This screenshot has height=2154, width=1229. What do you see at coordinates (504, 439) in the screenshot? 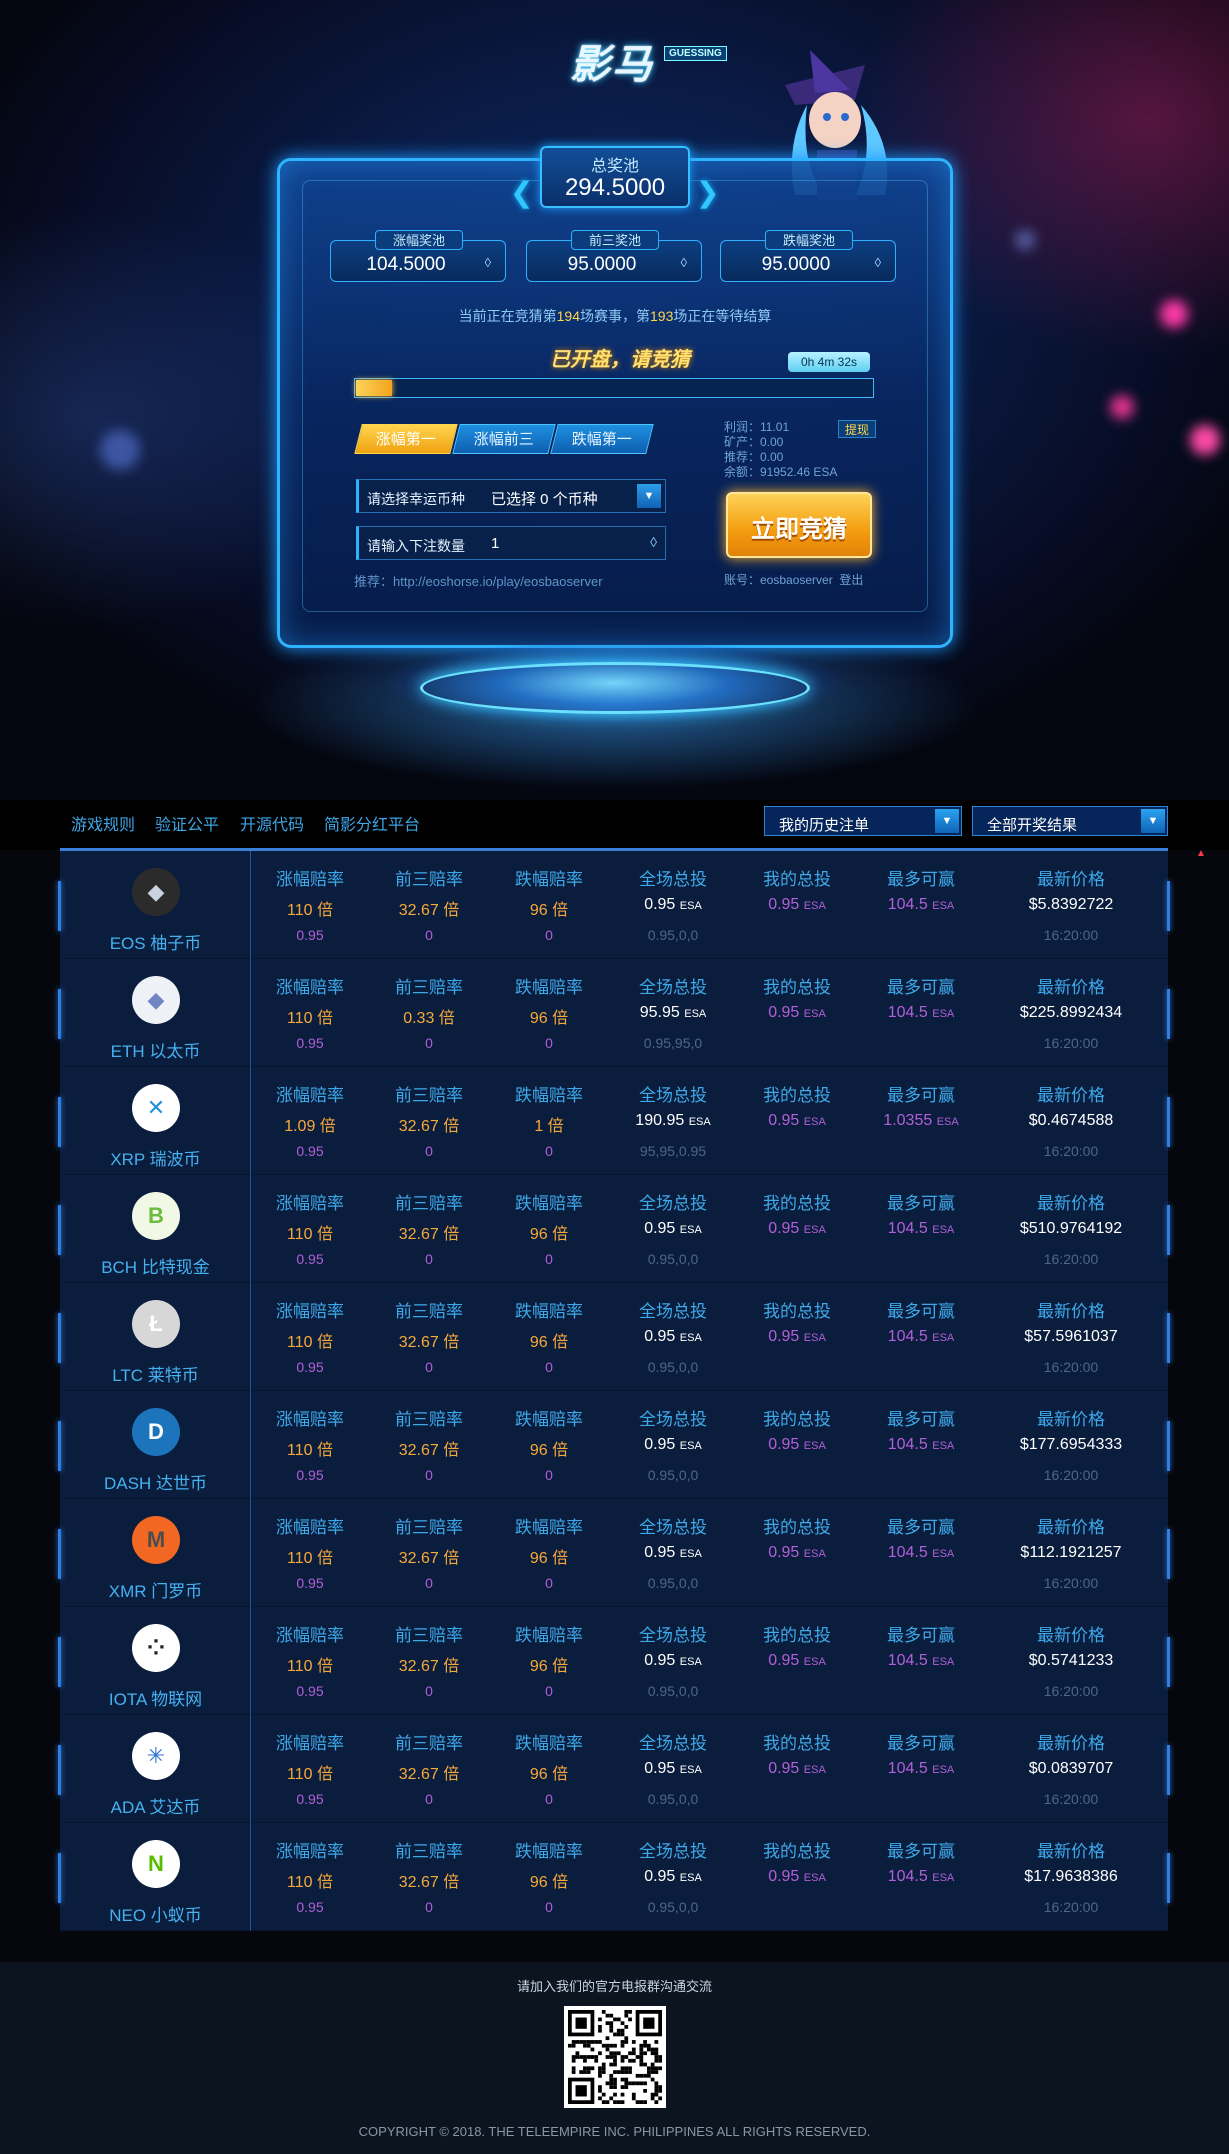
I see `tab-rise-top3: 涨幅前三` at bounding box center [504, 439].